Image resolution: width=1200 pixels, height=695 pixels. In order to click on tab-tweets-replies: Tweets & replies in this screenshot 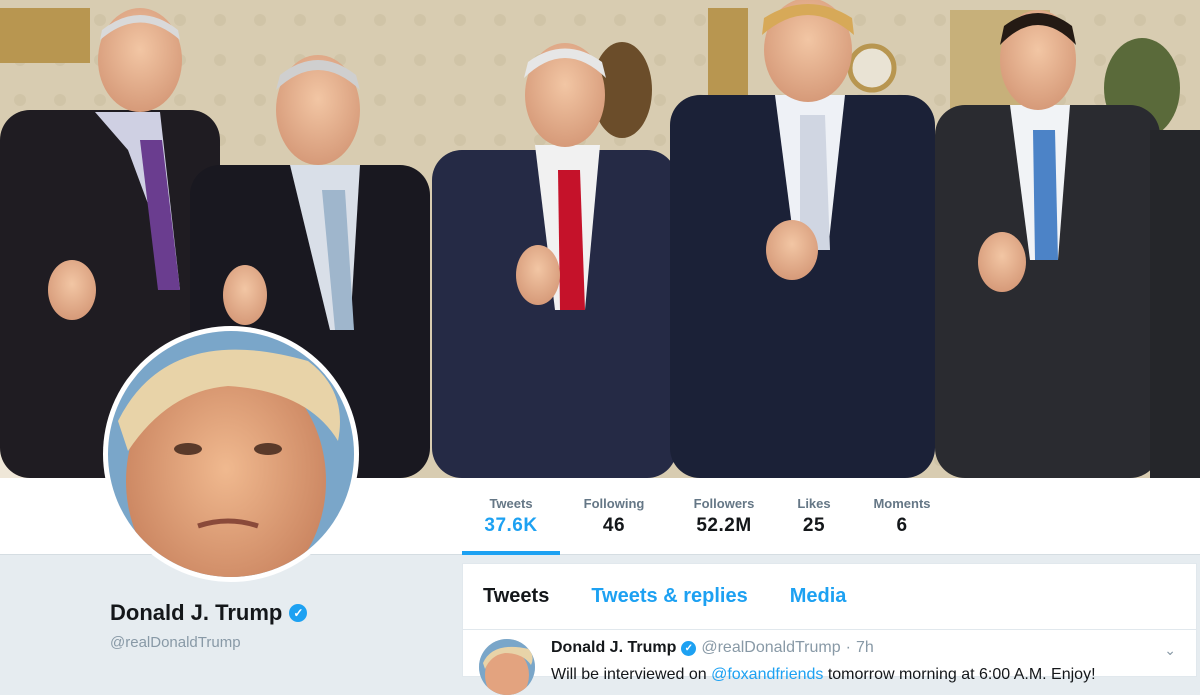, I will do `click(669, 596)`.